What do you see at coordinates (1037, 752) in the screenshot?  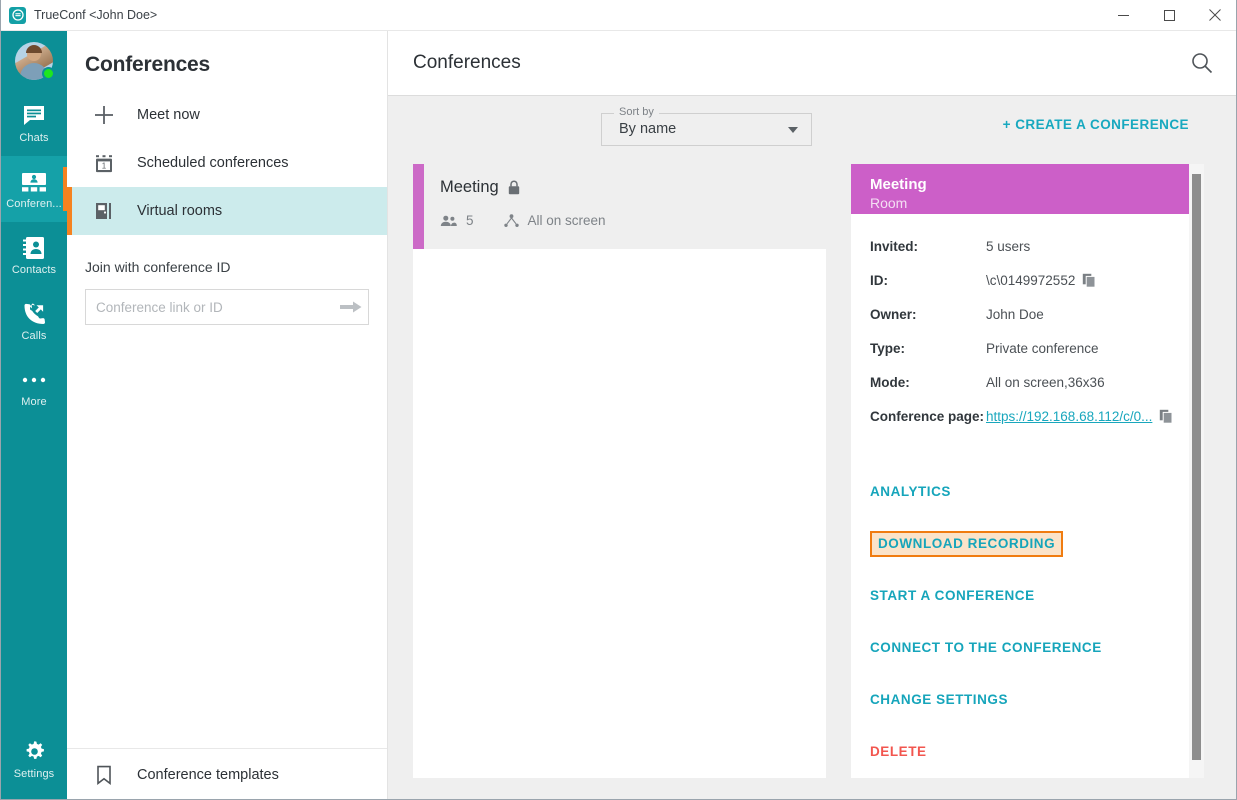 I see `delete-button: DELETE` at bounding box center [1037, 752].